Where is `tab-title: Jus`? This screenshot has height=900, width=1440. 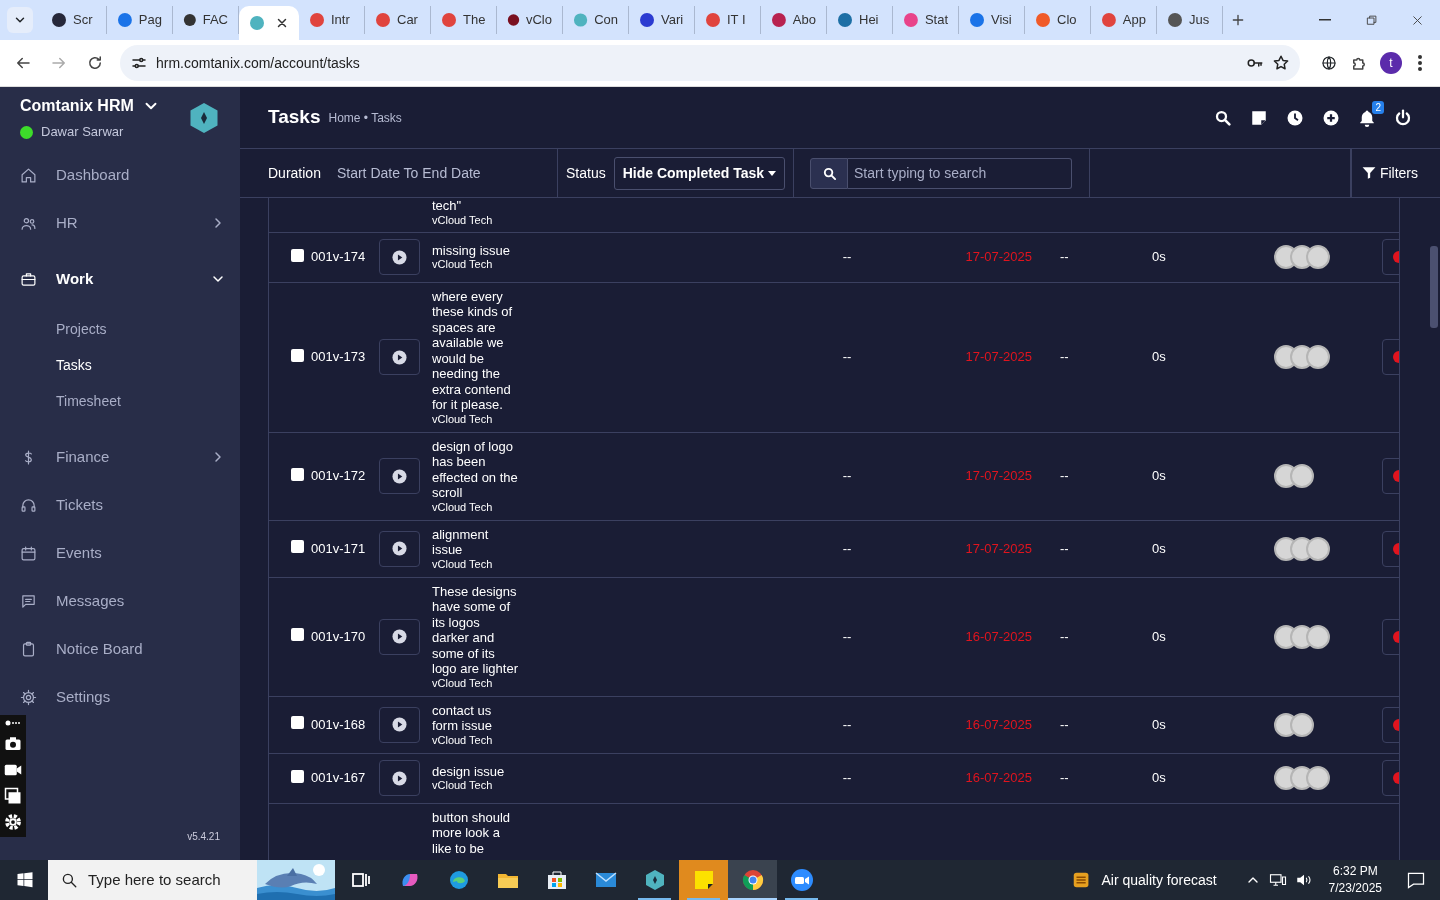 tab-title: Jus is located at coordinates (1199, 20).